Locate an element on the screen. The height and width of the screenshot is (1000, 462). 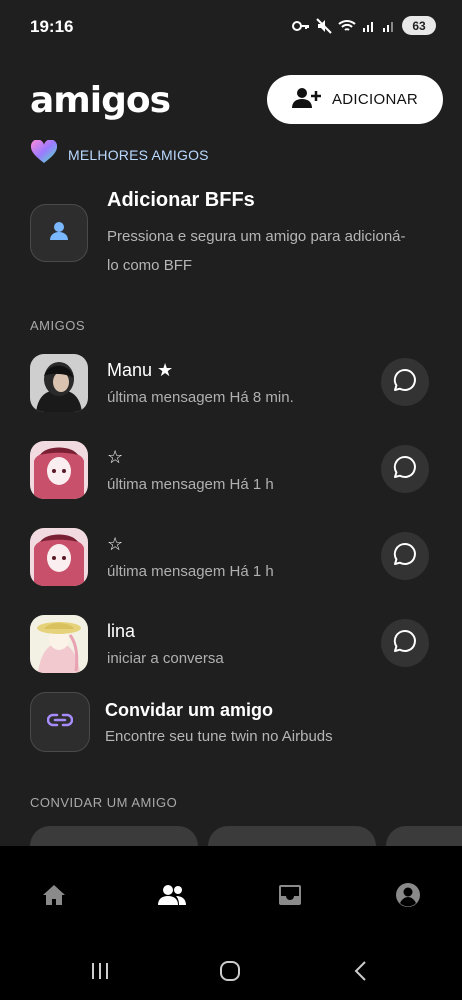
status-icons: 63 is located at coordinates (364, 25).